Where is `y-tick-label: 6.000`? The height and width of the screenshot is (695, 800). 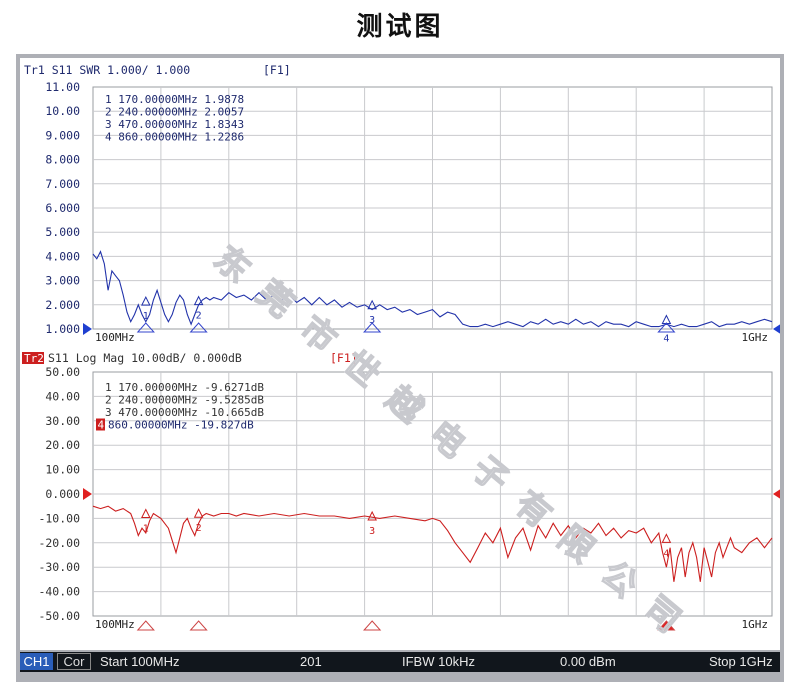 y-tick-label: 6.000 is located at coordinates (62, 208).